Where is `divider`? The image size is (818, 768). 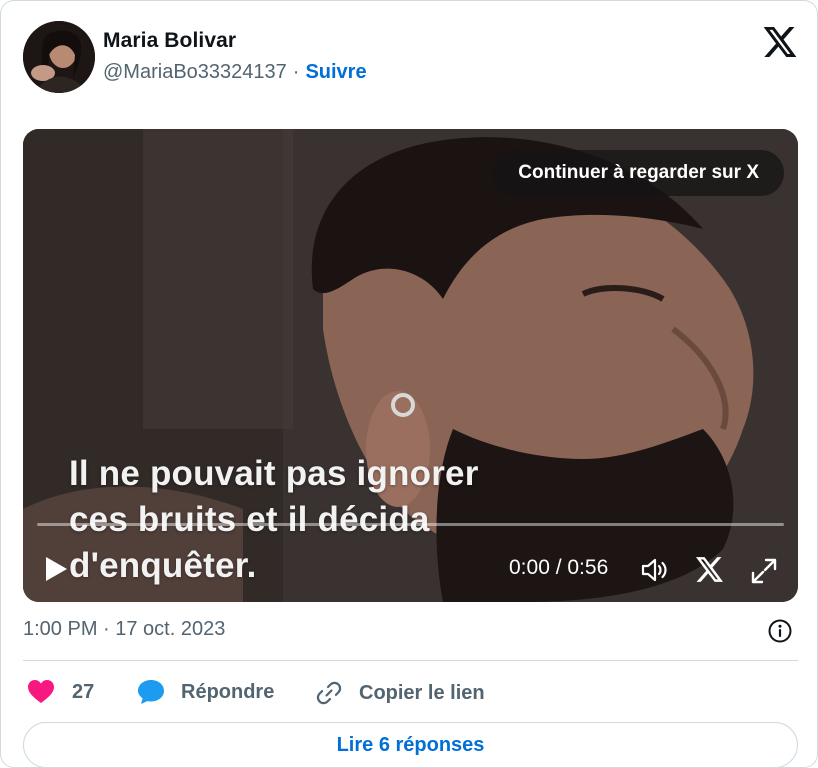
divider is located at coordinates (410, 660).